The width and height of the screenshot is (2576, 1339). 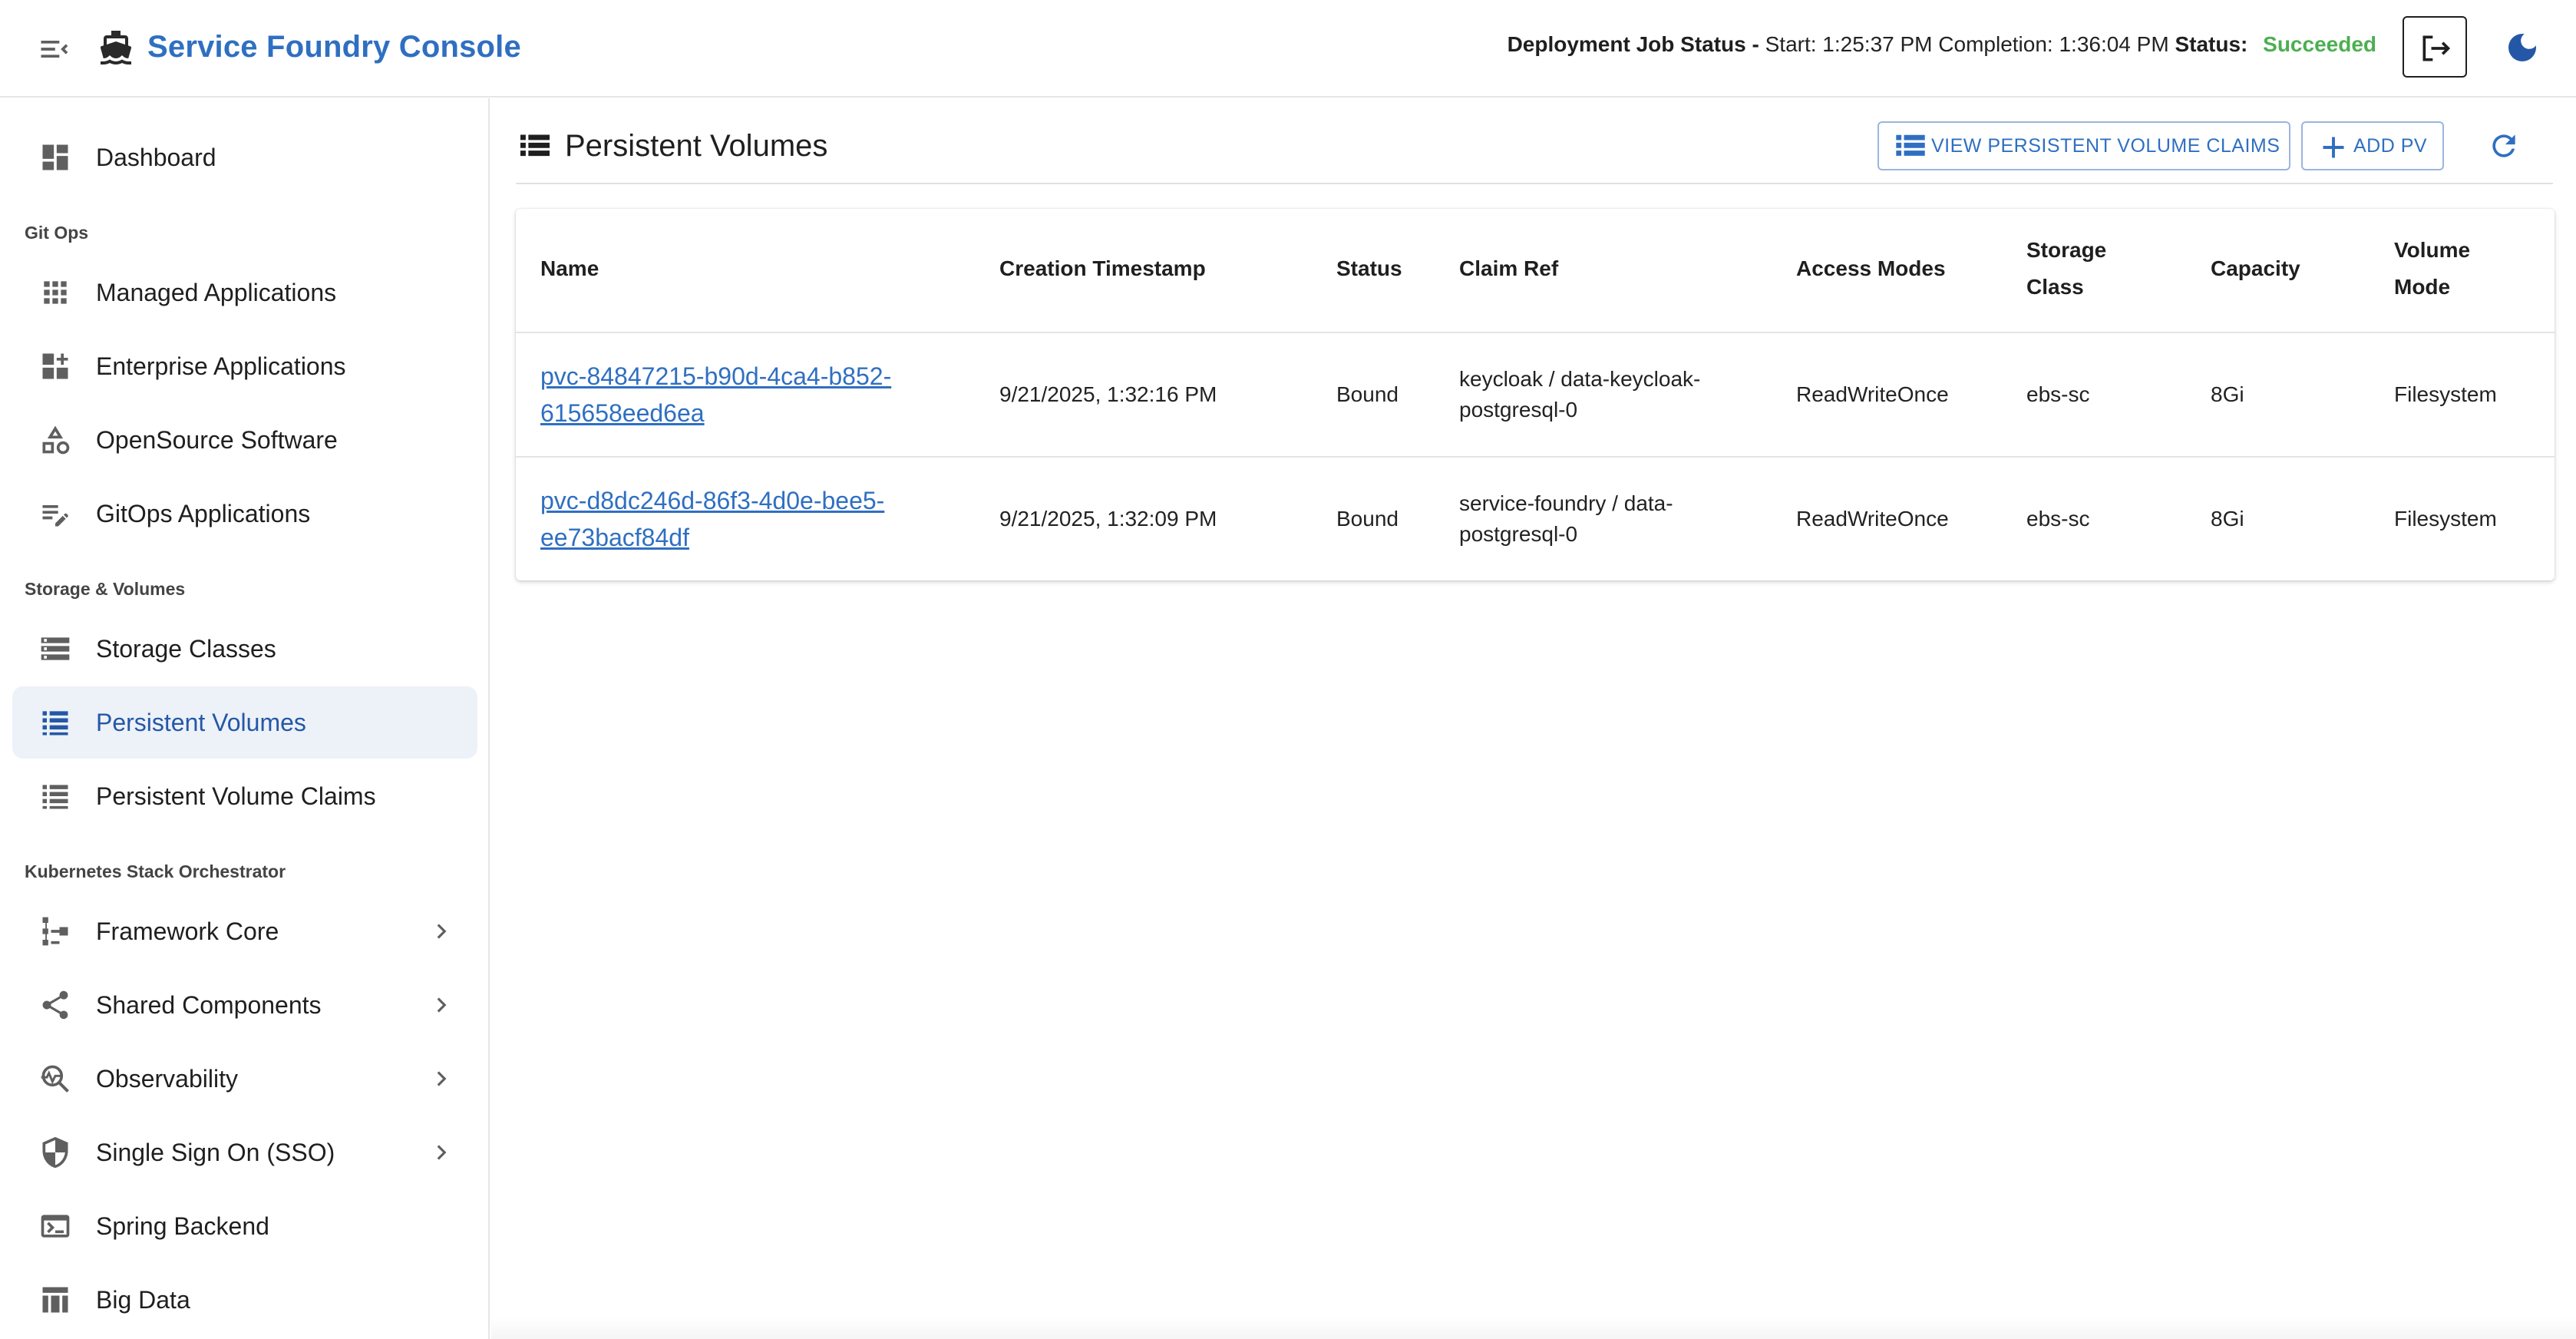 What do you see at coordinates (2066, 250) in the screenshot?
I see `column-header-storage-class-line1: Storage` at bounding box center [2066, 250].